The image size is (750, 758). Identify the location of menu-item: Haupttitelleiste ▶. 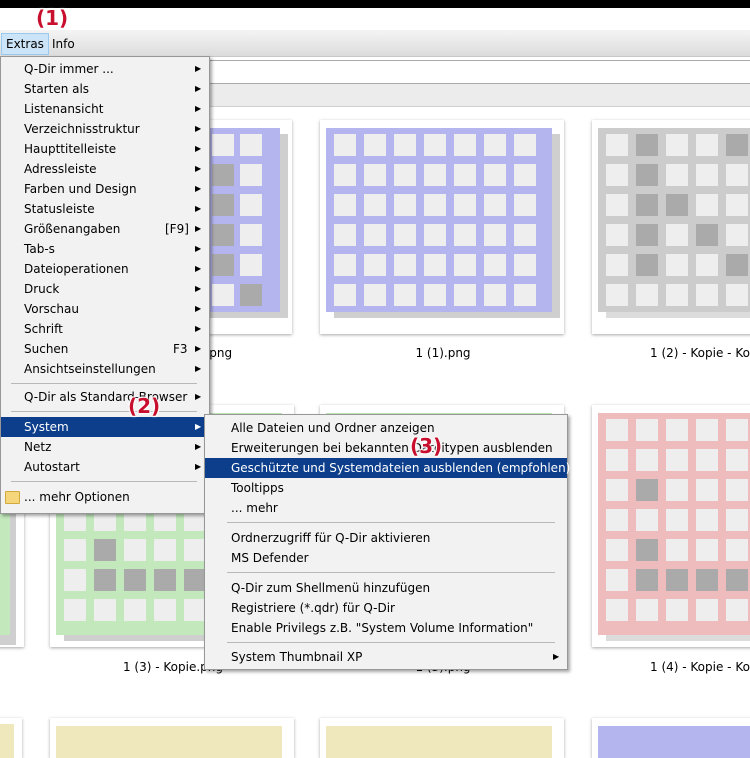
(105, 149).